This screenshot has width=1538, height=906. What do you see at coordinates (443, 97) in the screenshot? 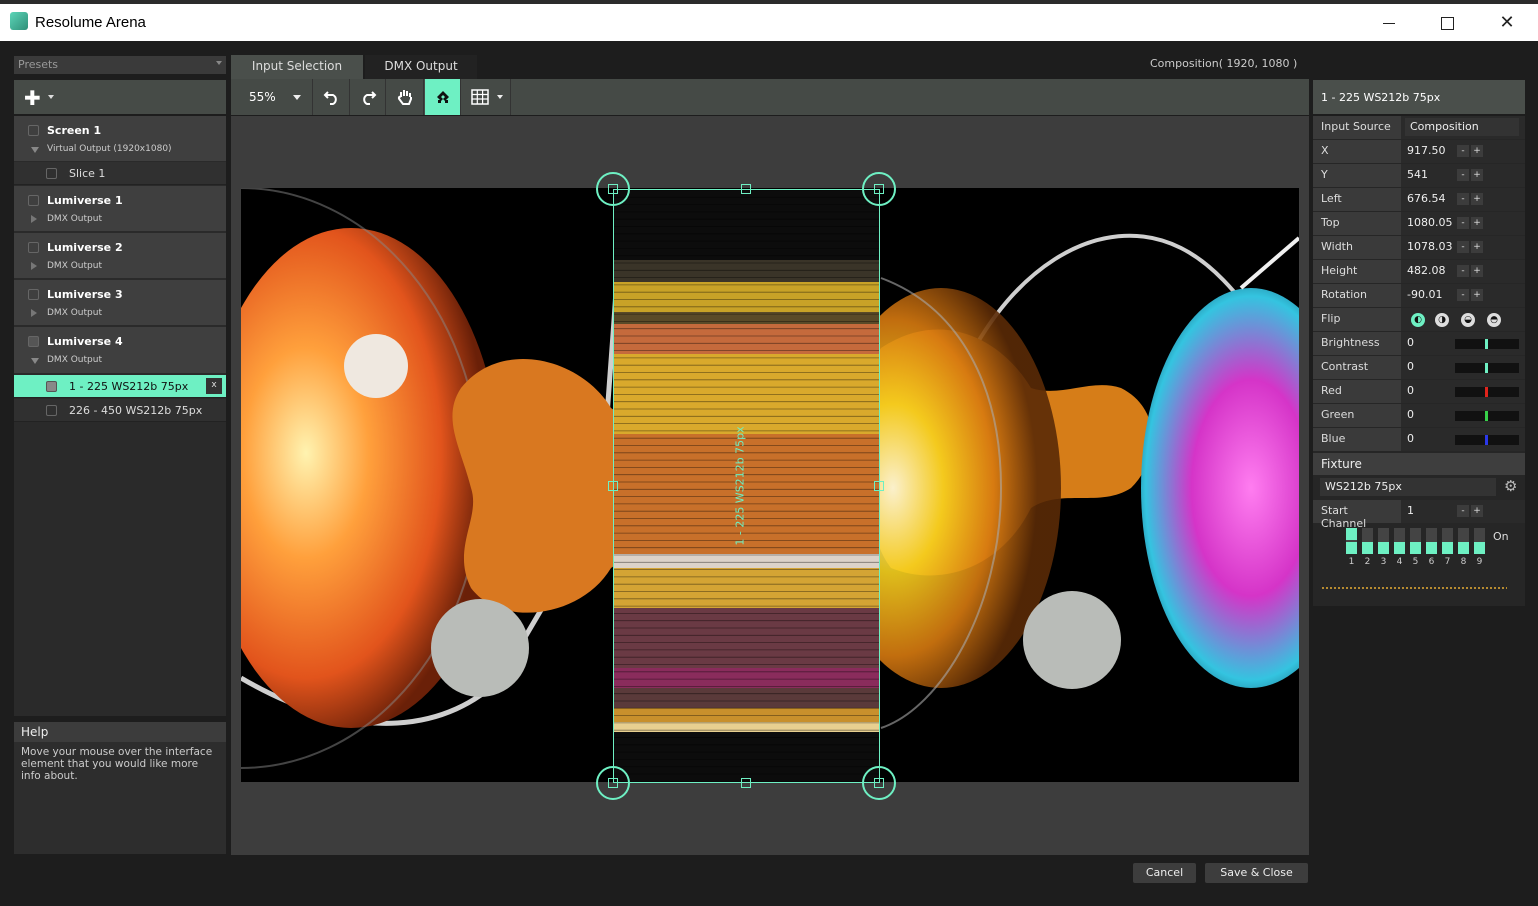
I see `magnet-snap-icon` at bounding box center [443, 97].